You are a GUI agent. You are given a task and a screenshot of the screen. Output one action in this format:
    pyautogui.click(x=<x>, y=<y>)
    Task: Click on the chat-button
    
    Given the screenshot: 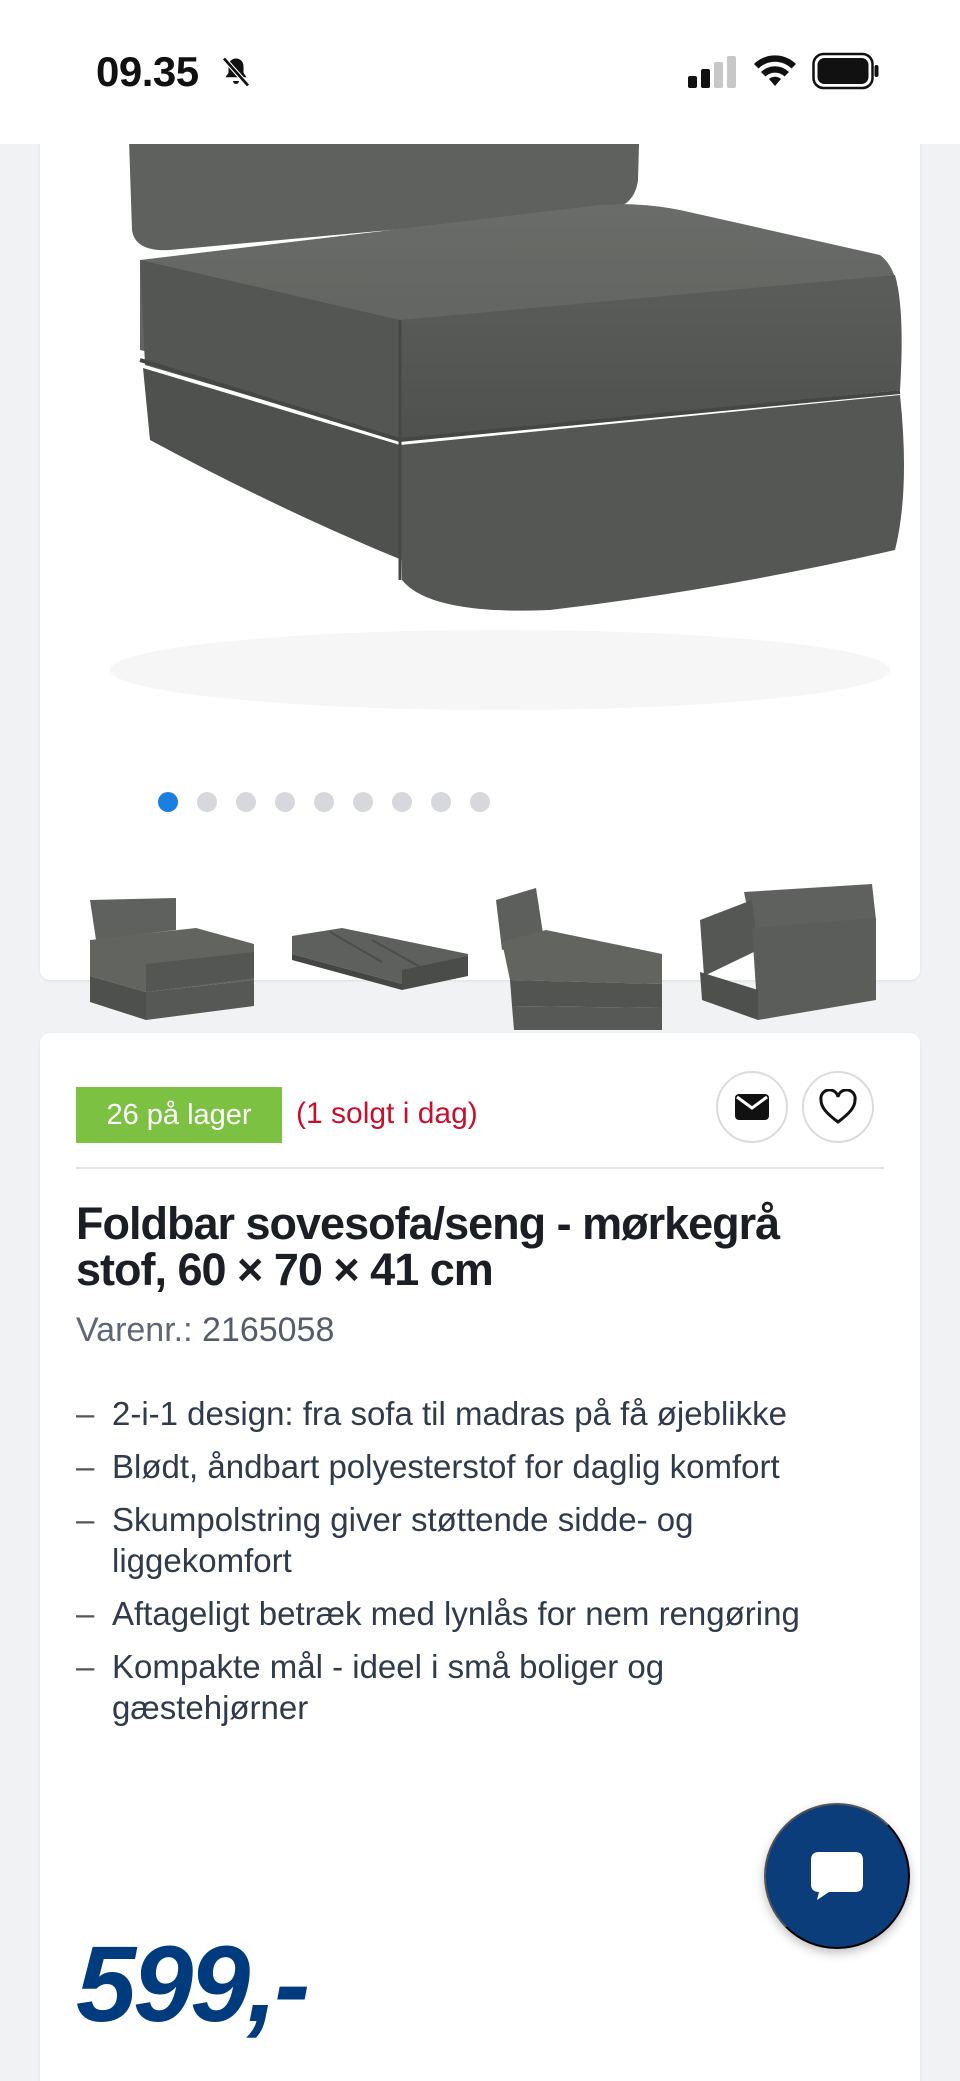 What is the action you would take?
    pyautogui.click(x=837, y=1876)
    